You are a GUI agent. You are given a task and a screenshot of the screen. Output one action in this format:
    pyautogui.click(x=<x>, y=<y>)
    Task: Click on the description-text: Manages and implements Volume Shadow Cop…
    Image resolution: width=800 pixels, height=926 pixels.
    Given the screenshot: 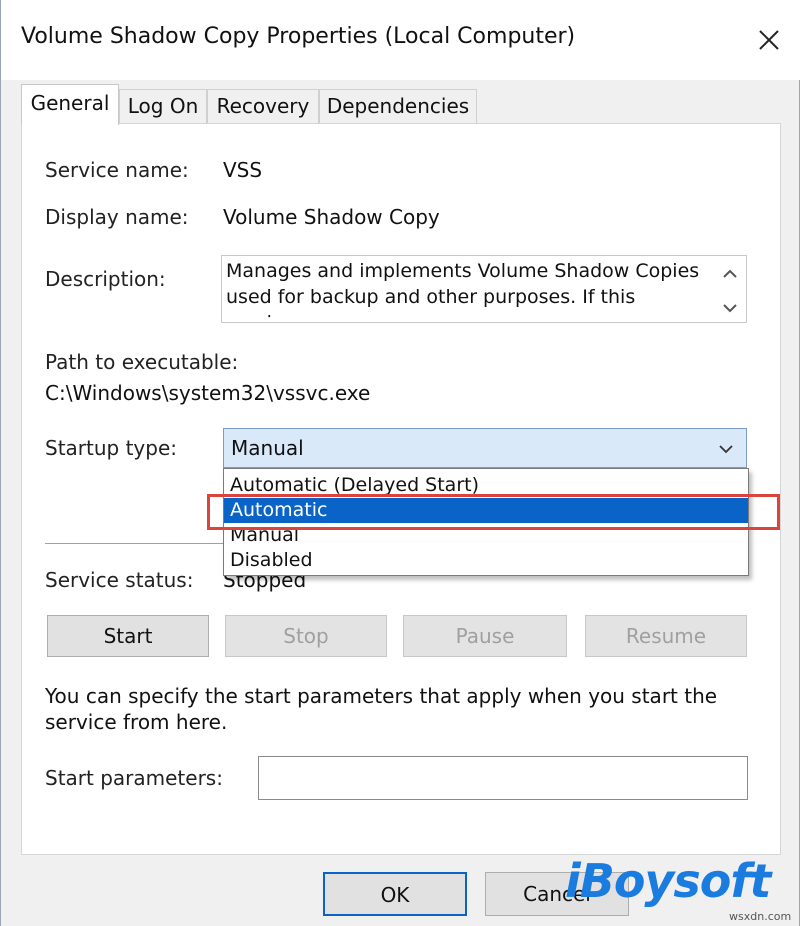 What is the action you would take?
    pyautogui.click(x=463, y=289)
    